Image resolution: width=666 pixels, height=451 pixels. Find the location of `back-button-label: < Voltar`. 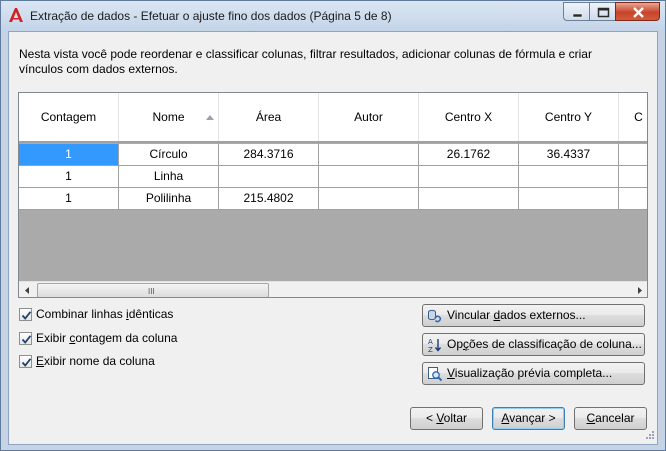

back-button-label: < Voltar is located at coordinates (446, 418).